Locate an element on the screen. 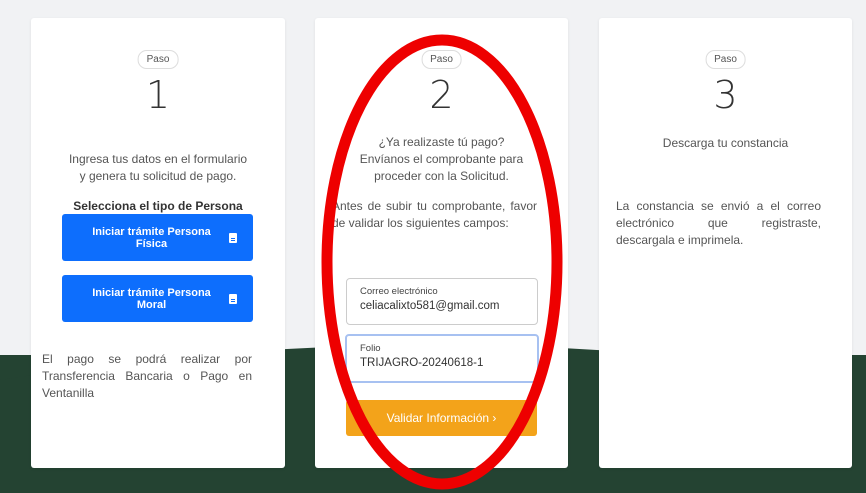 The height and width of the screenshot is (493, 866). step-number: 3 is located at coordinates (725, 95).